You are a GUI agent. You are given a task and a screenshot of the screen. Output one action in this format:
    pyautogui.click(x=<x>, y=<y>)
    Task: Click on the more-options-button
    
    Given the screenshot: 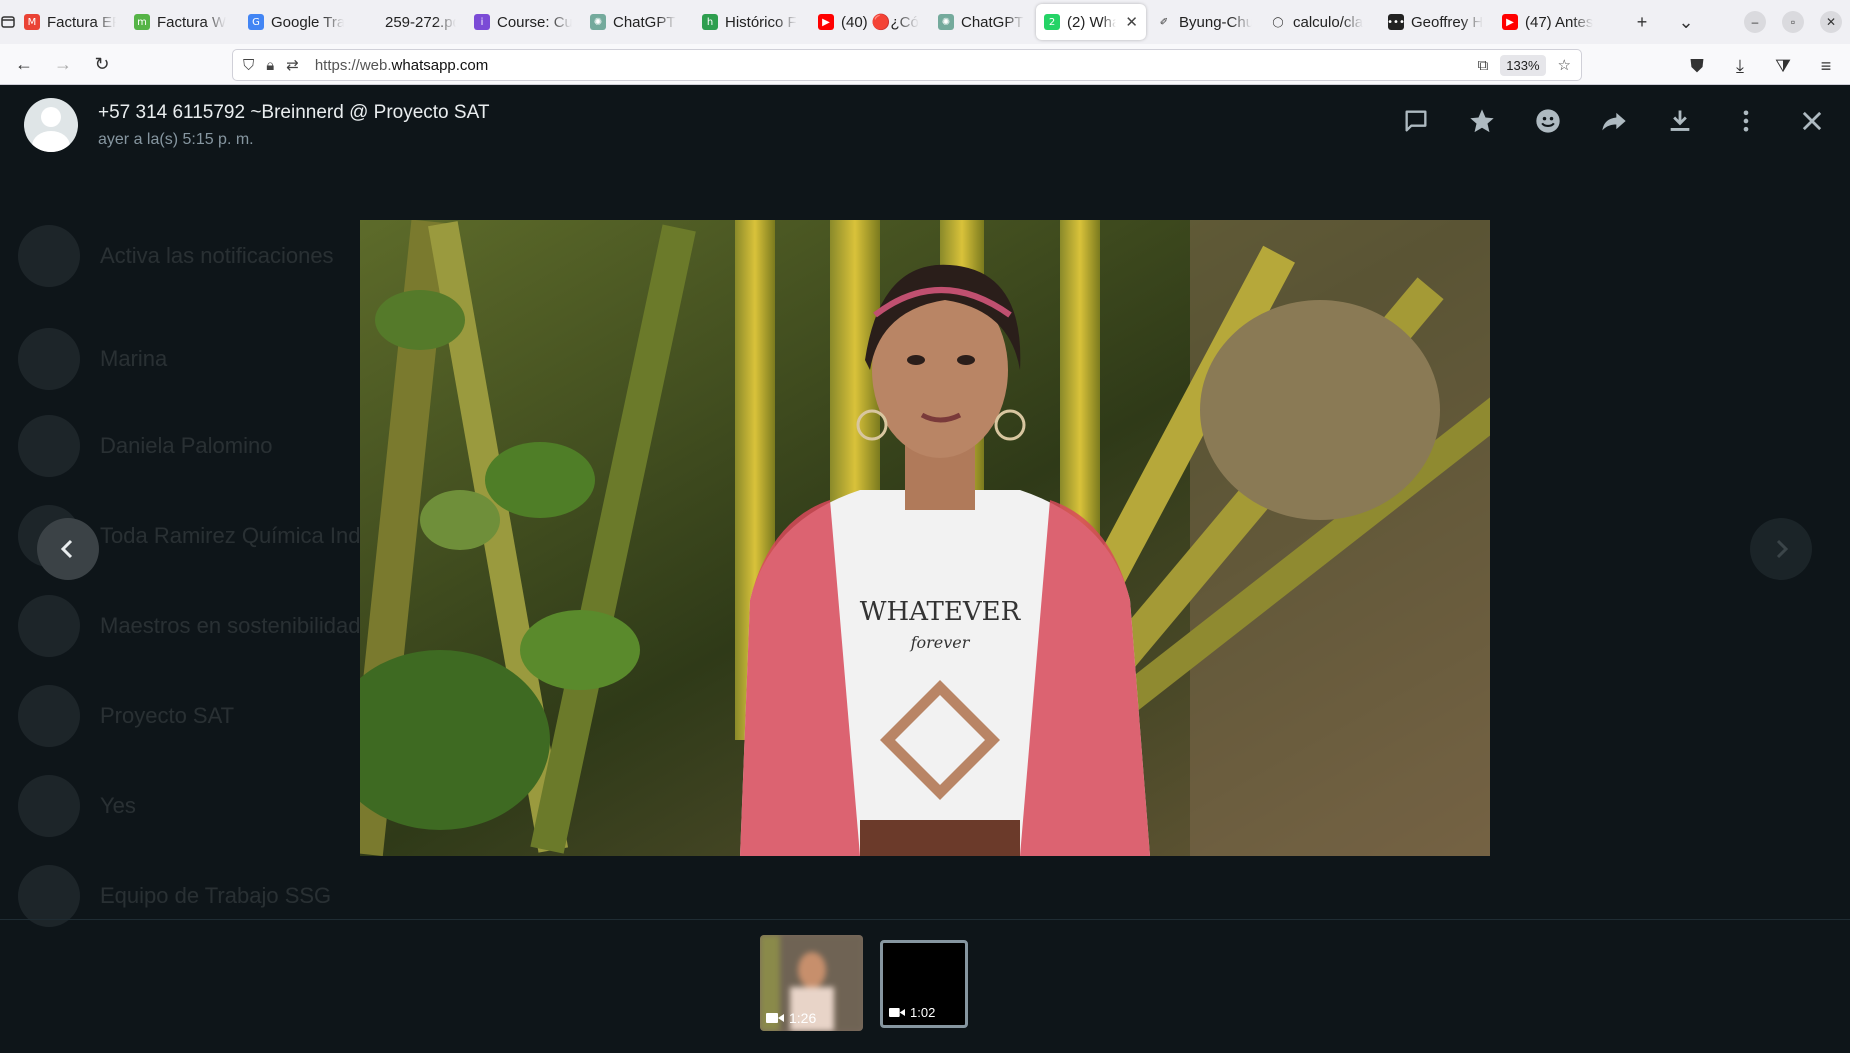 What is the action you would take?
    pyautogui.click(x=1746, y=121)
    